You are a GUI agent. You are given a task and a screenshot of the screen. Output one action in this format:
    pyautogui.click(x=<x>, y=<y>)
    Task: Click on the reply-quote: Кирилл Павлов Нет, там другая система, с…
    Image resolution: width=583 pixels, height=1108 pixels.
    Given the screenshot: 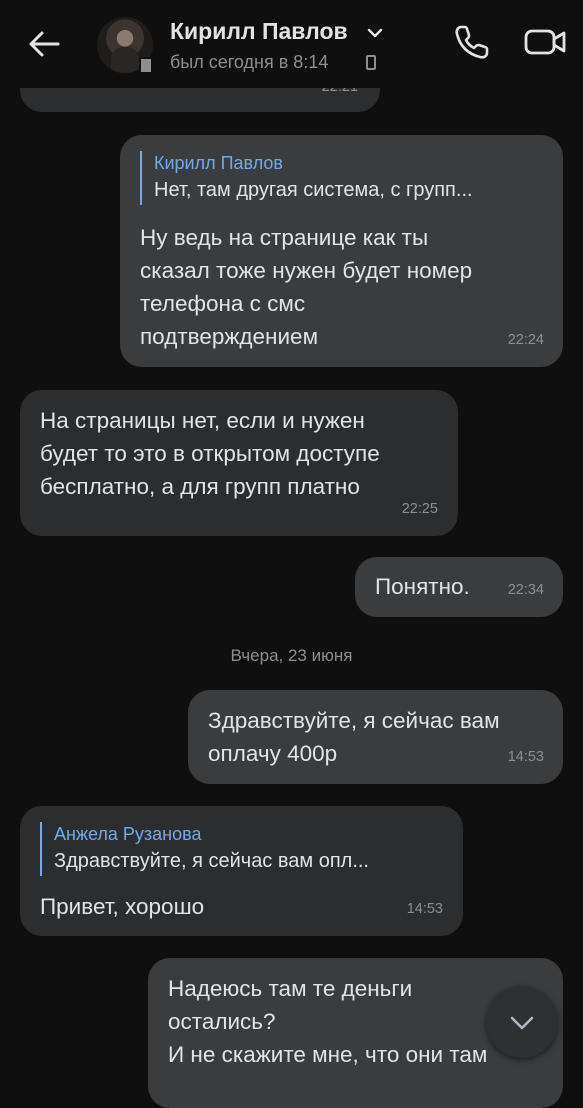 What is the action you would take?
    pyautogui.click(x=306, y=178)
    